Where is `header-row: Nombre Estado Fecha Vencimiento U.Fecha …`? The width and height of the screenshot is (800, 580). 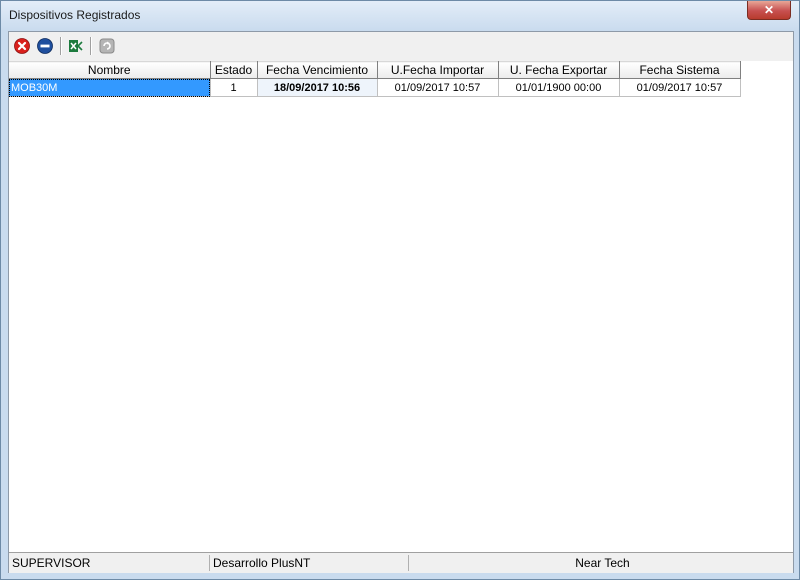
header-row: Nombre Estado Fecha Vencimiento U.Fecha … is located at coordinates (375, 70).